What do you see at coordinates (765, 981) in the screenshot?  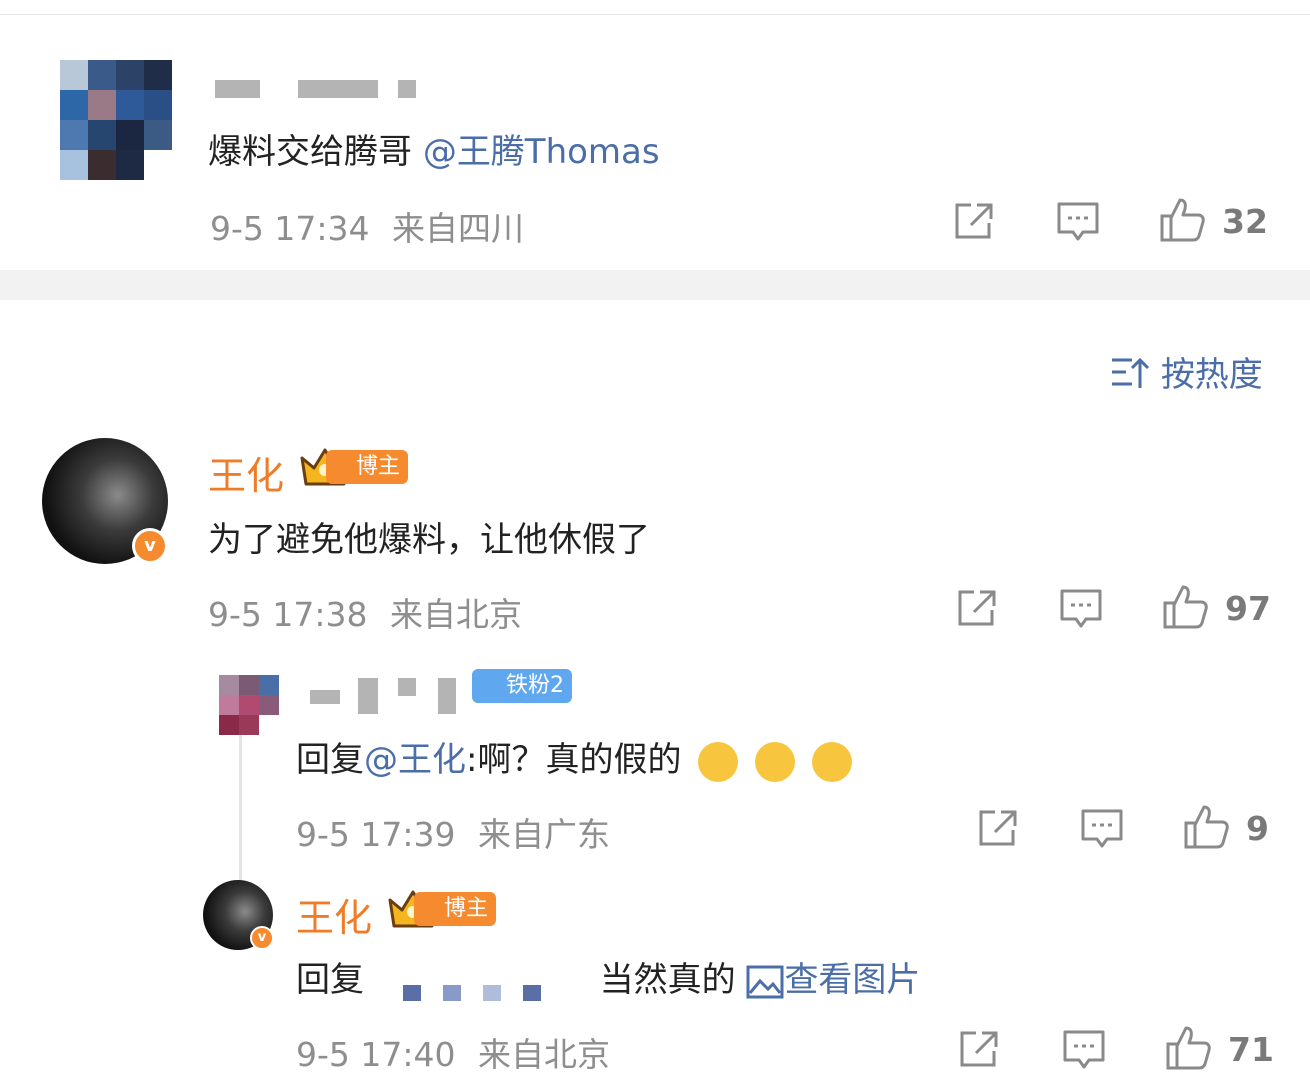 I see `image-icon` at bounding box center [765, 981].